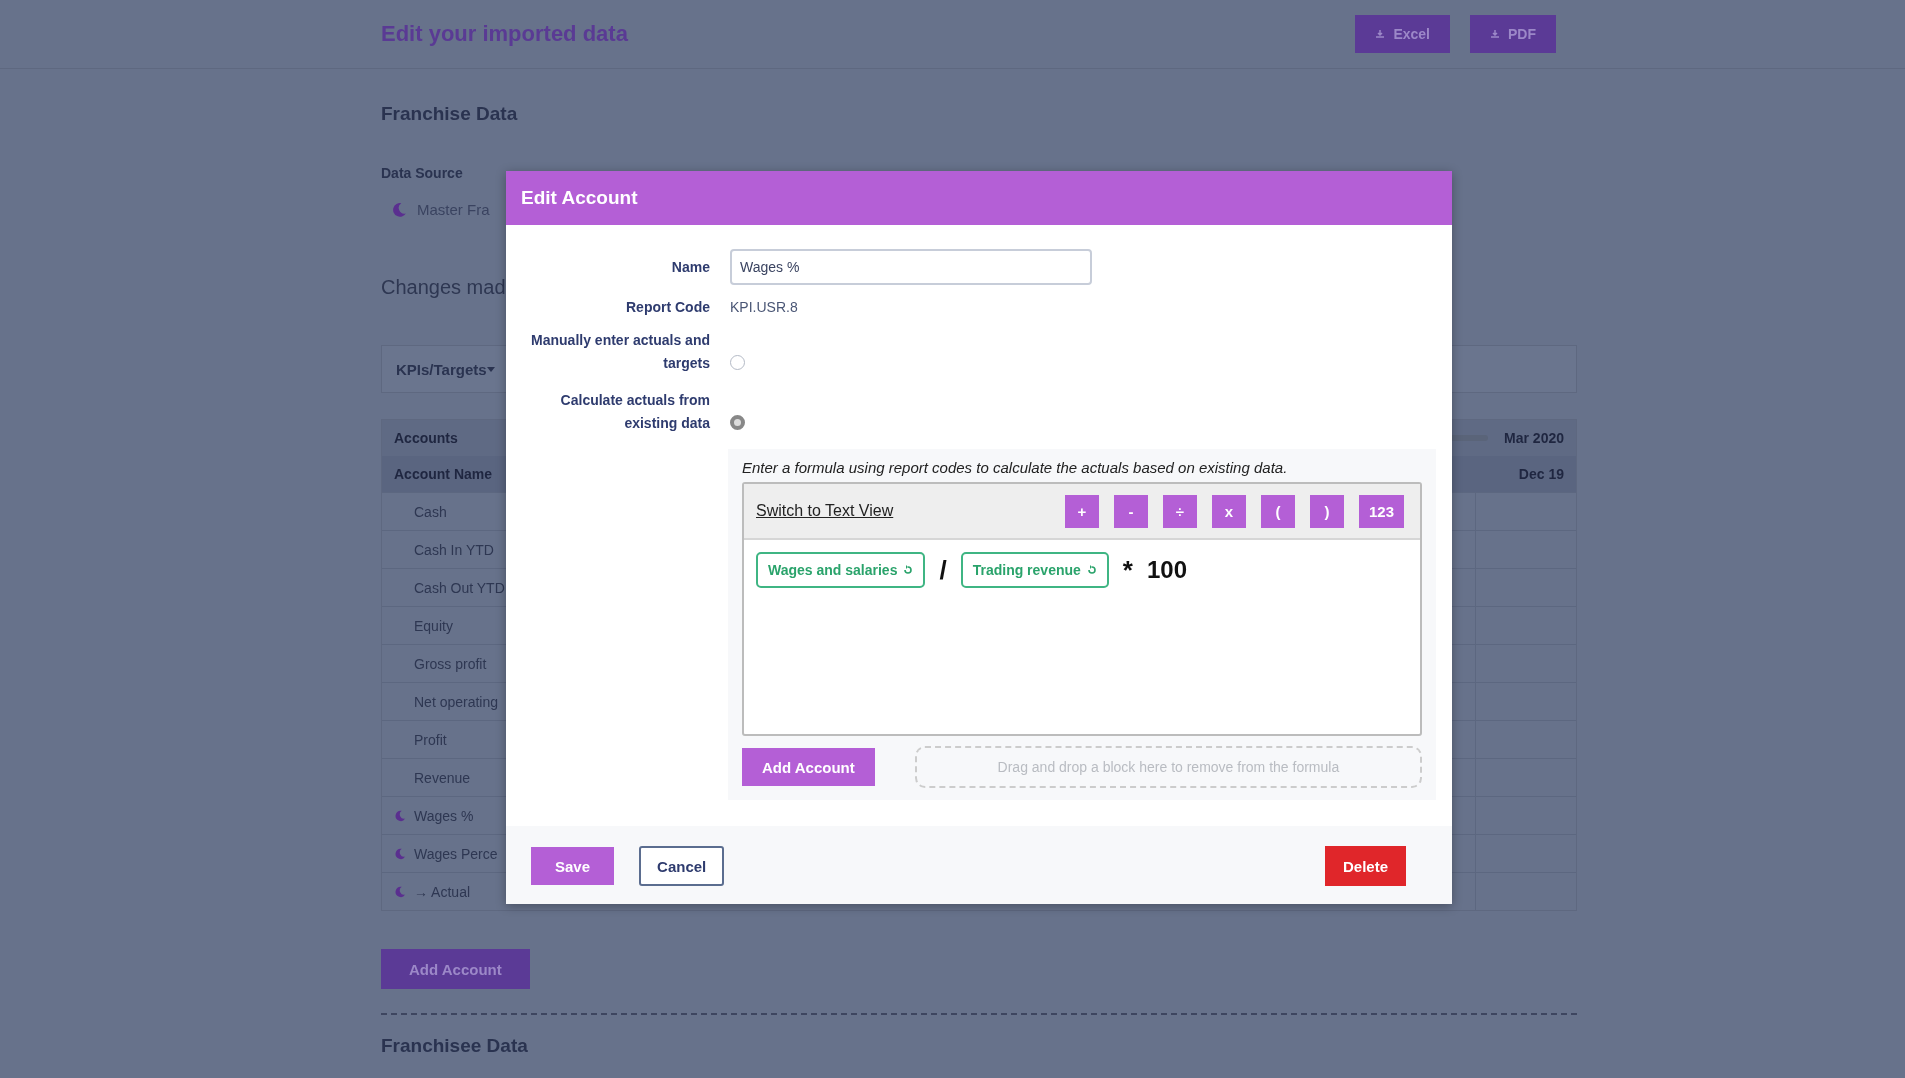 The height and width of the screenshot is (1078, 1905). Describe the element at coordinates (433, 625) in the screenshot. I see `account-name: Equity` at that location.